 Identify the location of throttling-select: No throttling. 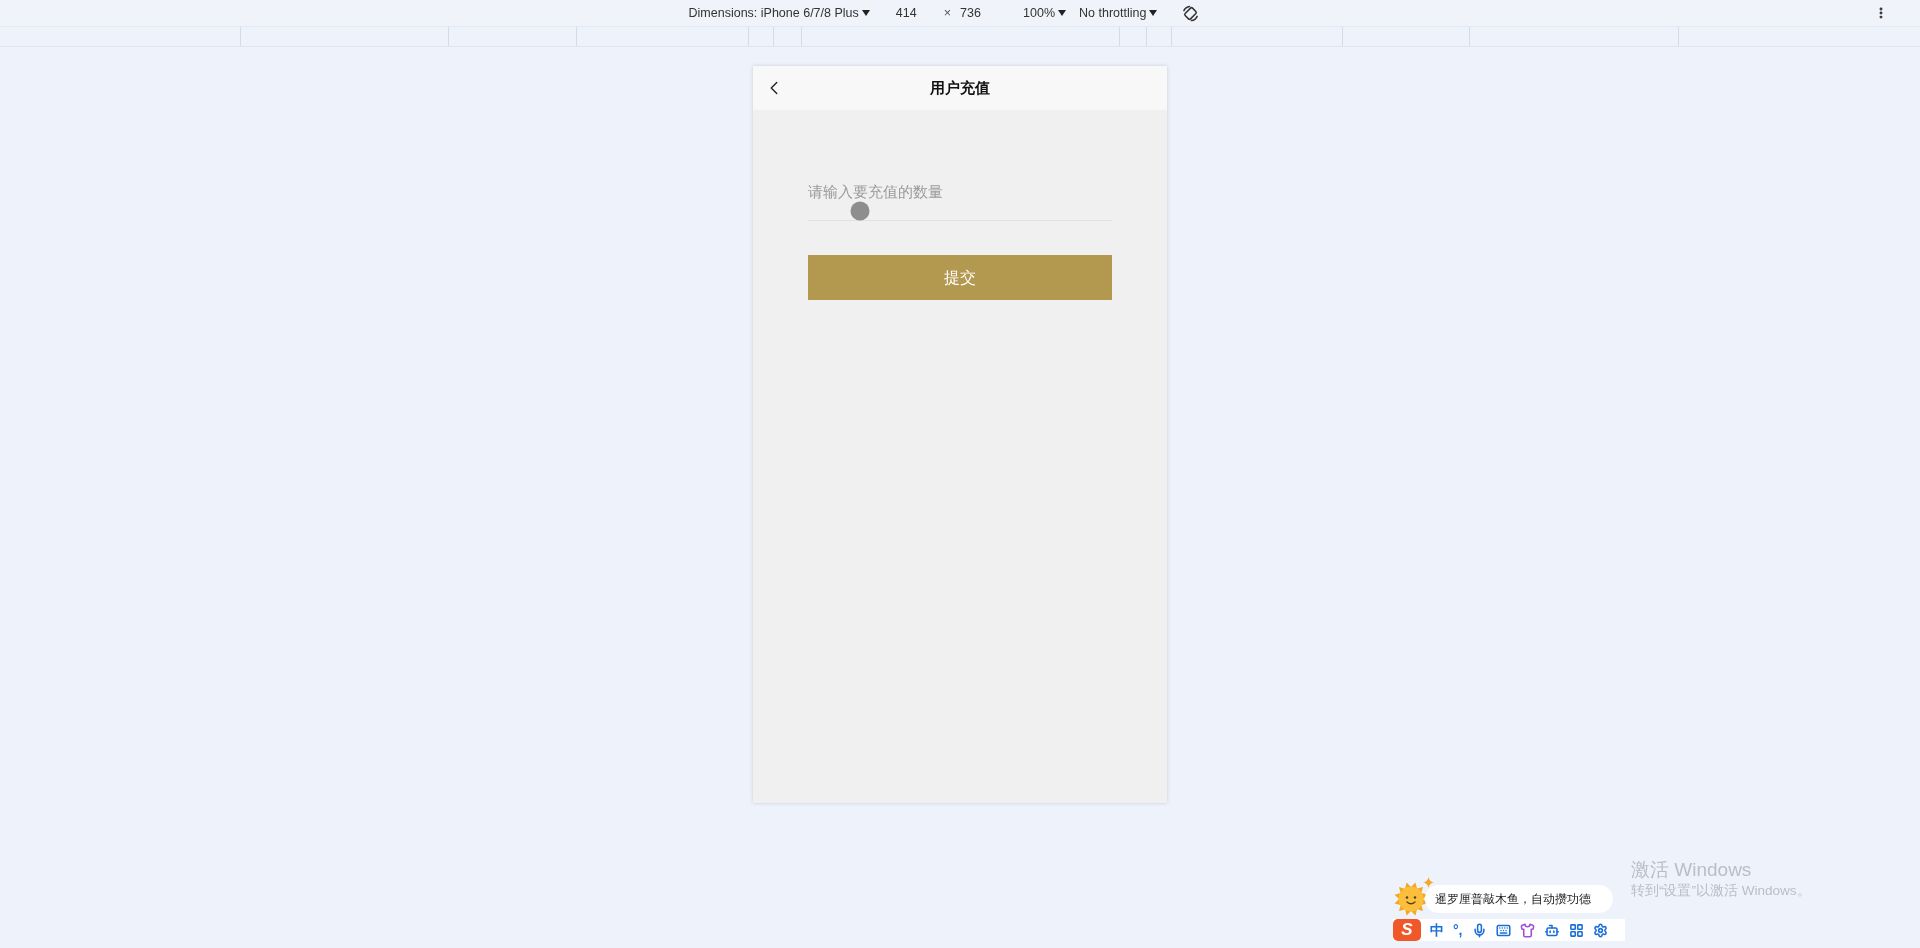
(1113, 13).